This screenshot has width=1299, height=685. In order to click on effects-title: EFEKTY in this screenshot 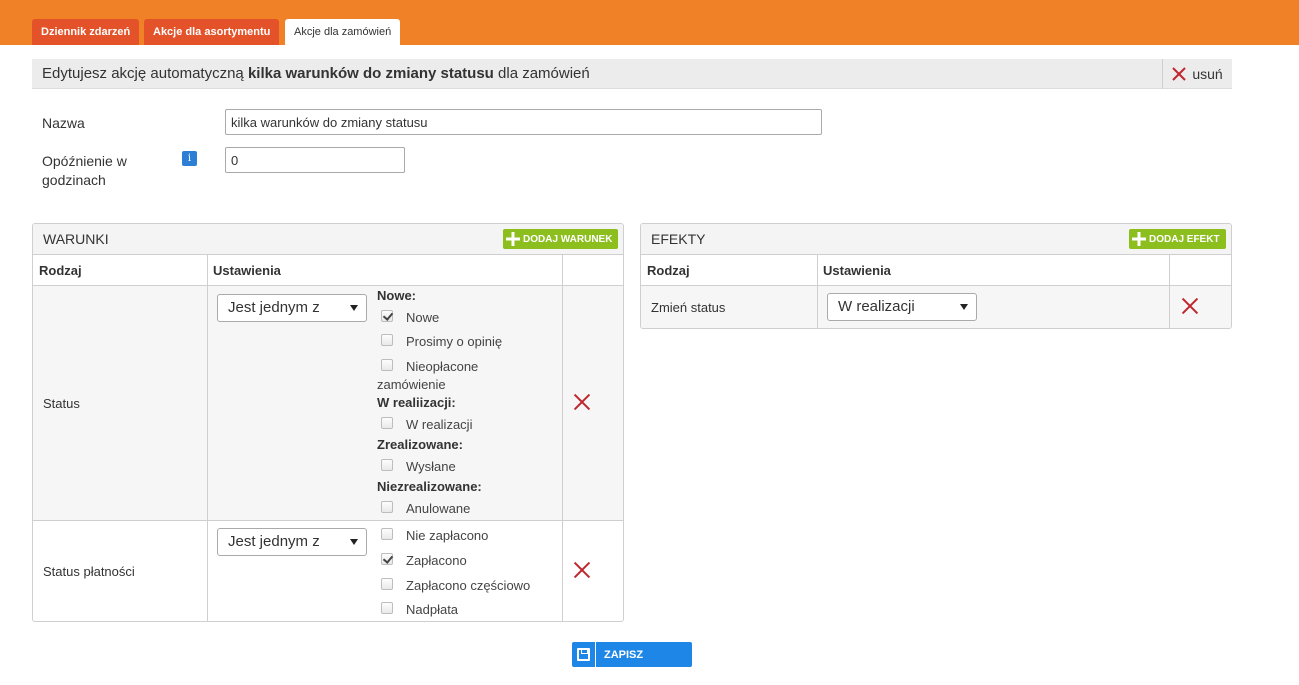, I will do `click(678, 239)`.